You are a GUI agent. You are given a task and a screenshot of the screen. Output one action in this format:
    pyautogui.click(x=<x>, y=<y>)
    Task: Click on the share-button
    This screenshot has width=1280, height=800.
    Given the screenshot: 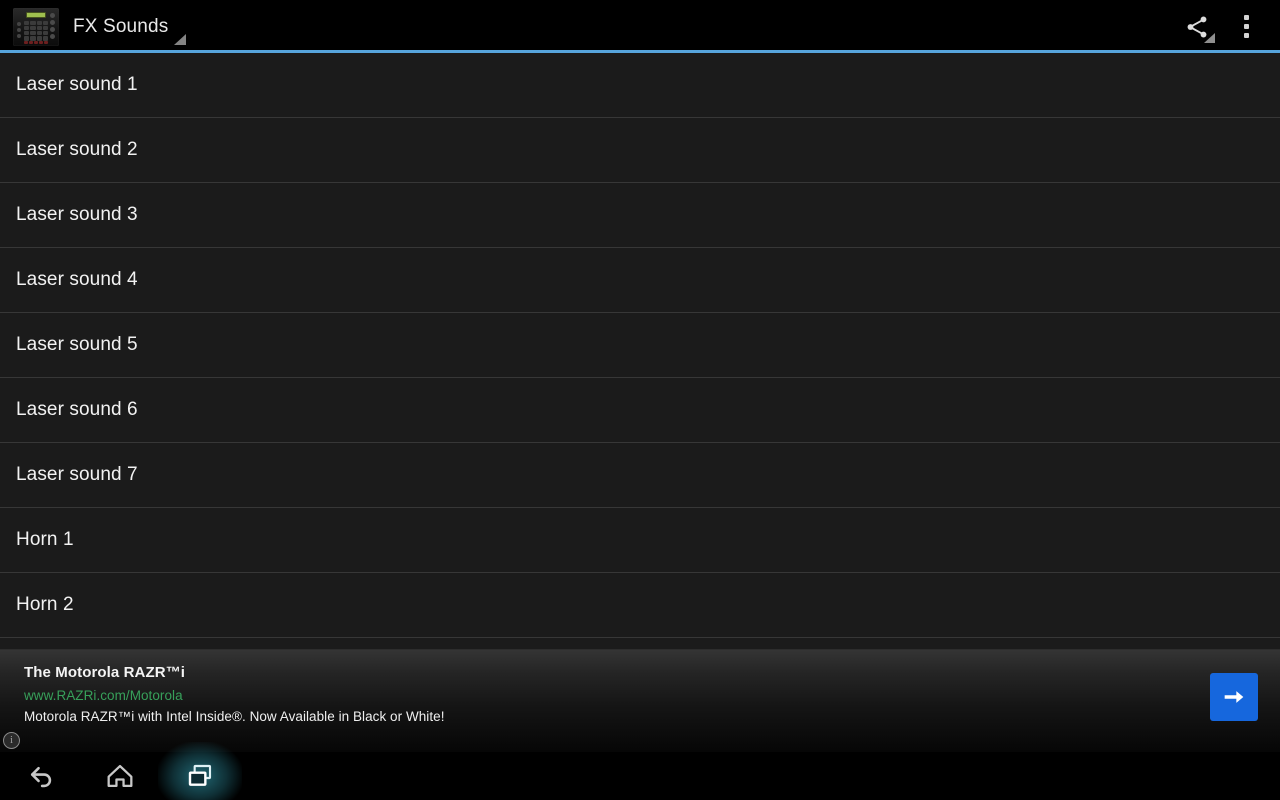 What is the action you would take?
    pyautogui.click(x=1197, y=26)
    